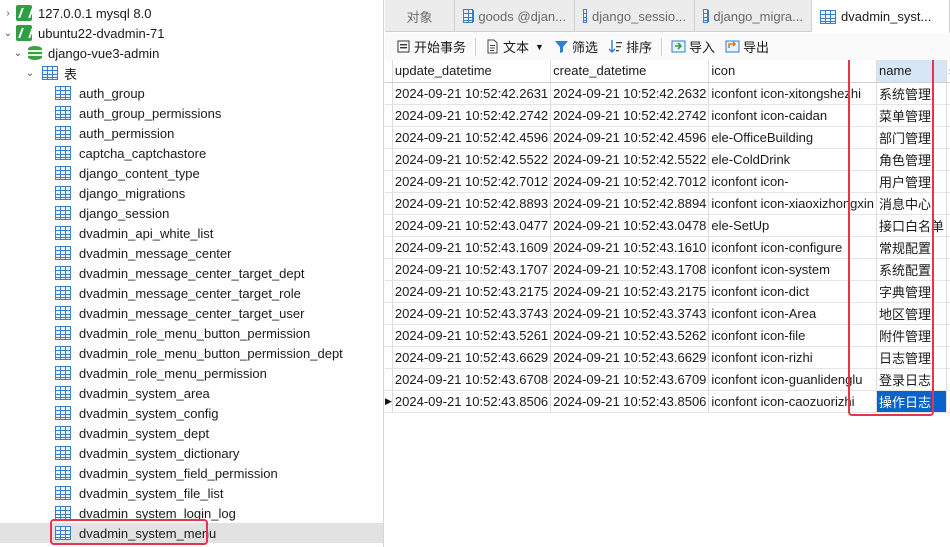  Describe the element at coordinates (630, 181) in the screenshot. I see `cell-create-datetime: 2024-09-21 10:52:42.7012` at that location.